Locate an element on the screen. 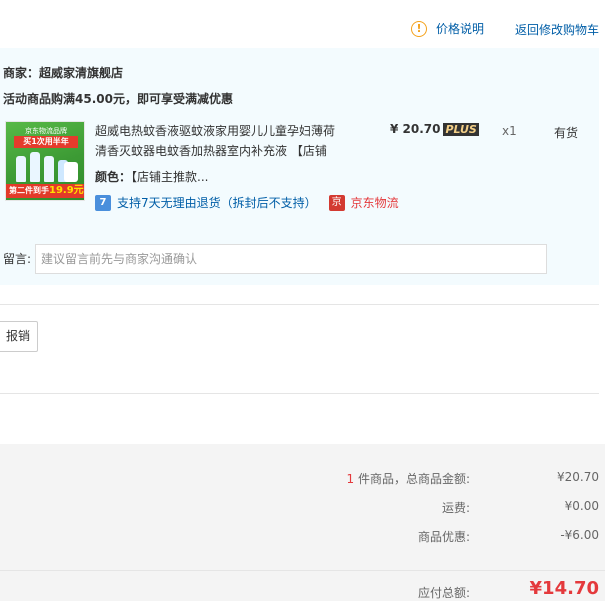 This screenshot has height=601, width=605. payable-amount: ¥14.70 is located at coordinates (564, 588).